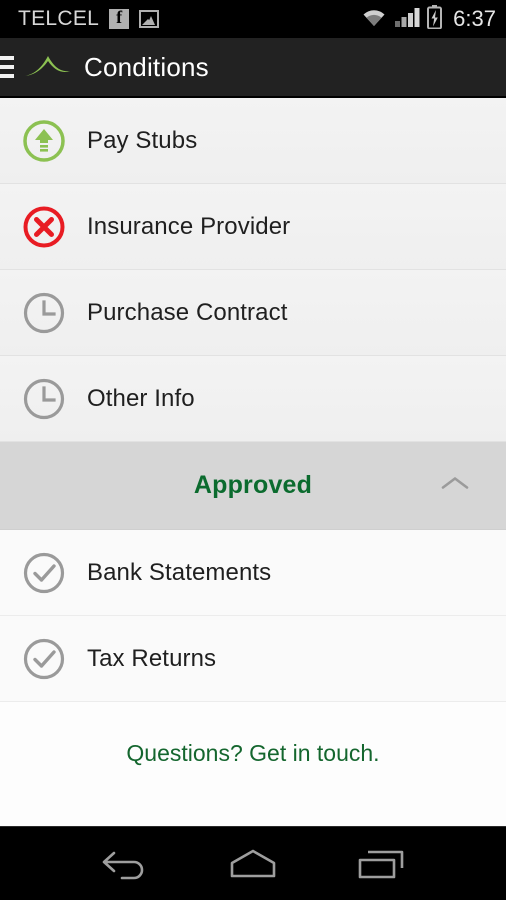 This screenshot has height=900, width=506. Describe the element at coordinates (474, 18) in the screenshot. I see `clock-time: 6:37` at that location.